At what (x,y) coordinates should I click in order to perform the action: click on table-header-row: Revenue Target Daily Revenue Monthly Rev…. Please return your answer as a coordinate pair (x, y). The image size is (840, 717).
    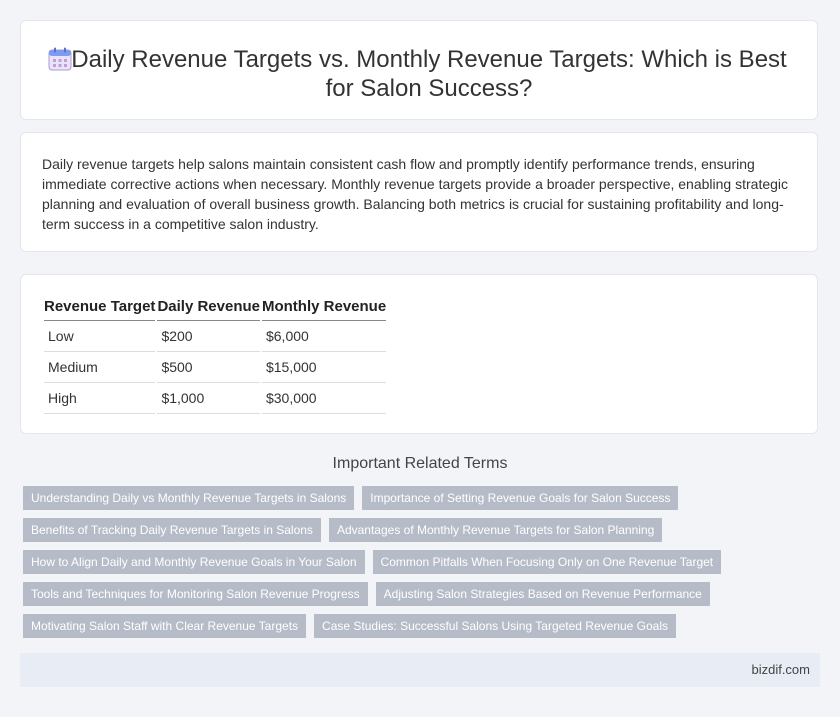
    Looking at the image, I should click on (215, 309).